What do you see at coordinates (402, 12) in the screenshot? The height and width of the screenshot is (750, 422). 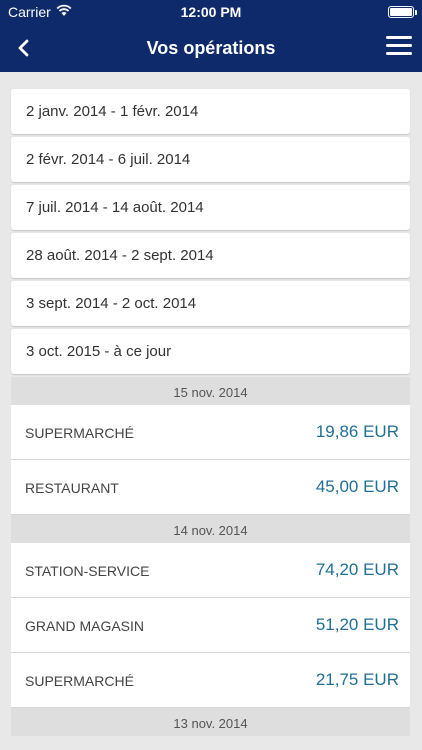 I see `battery-icon` at bounding box center [402, 12].